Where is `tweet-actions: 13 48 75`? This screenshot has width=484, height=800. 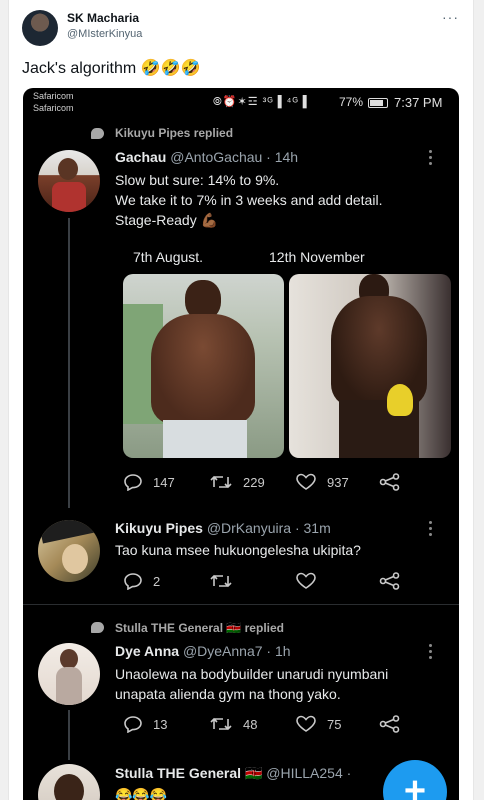
tweet-actions: 13 48 75 is located at coordinates (283, 726).